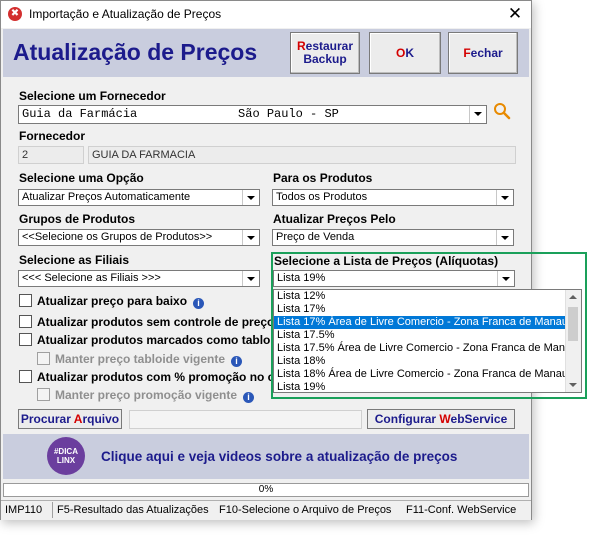 The image size is (595, 542). Describe the element at coordinates (51, 155) in the screenshot. I see `fornecedor-code: 2` at that location.